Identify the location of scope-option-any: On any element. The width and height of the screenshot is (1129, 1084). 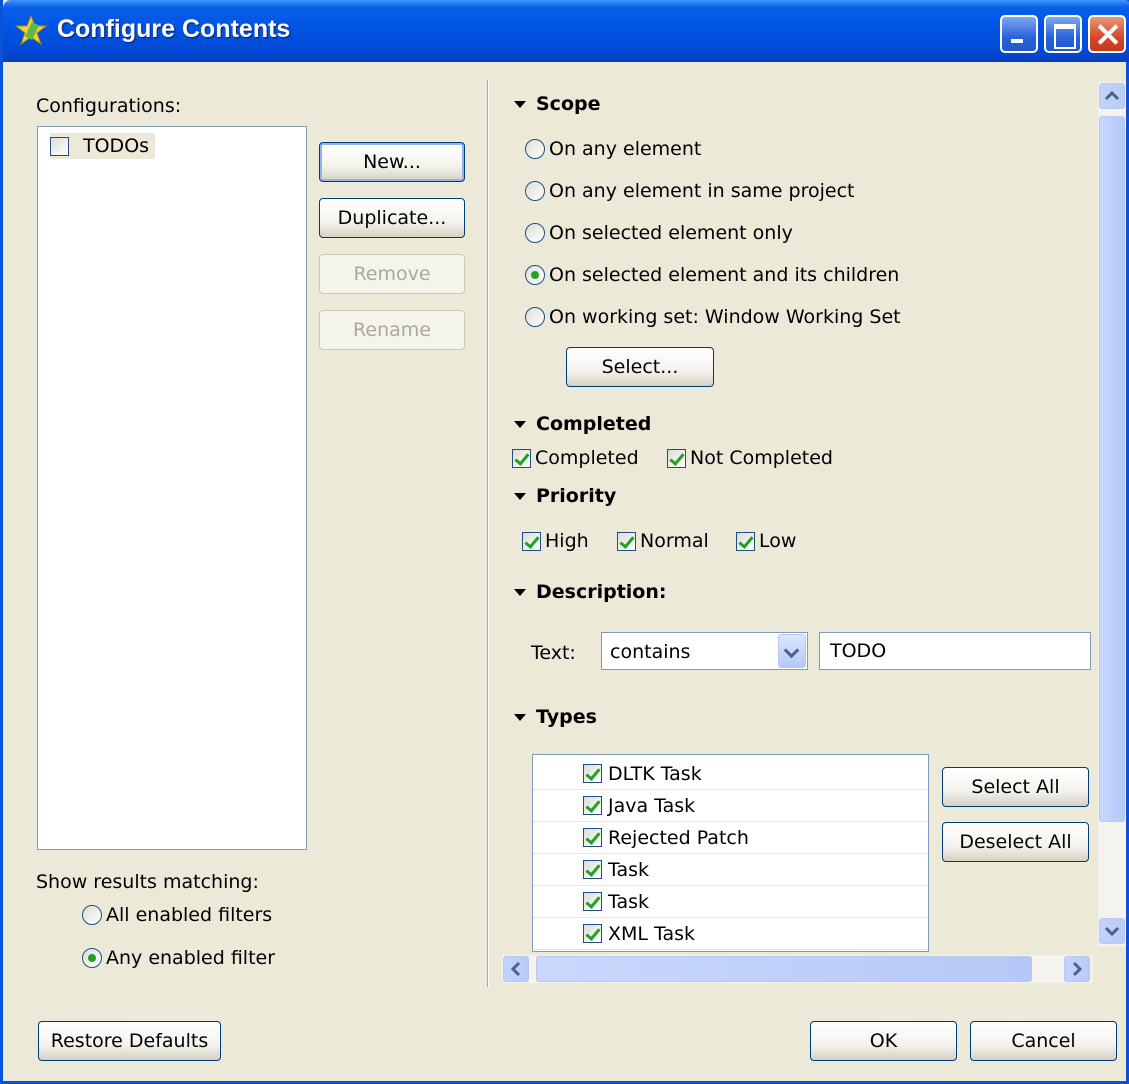
(613, 149).